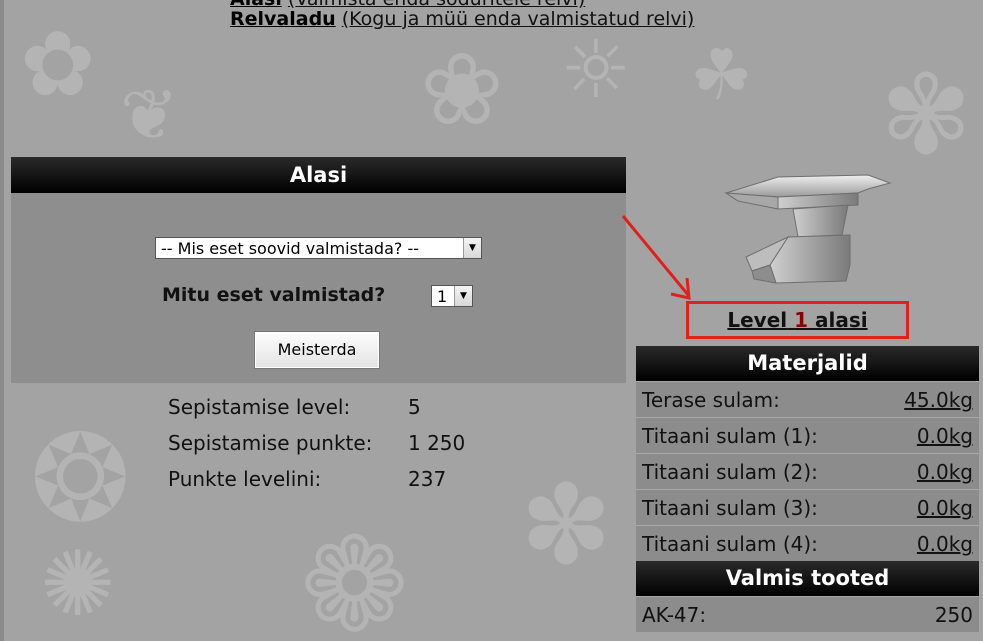 The image size is (983, 641). Describe the element at coordinates (730, 472) in the screenshot. I see `material-name: Titaani sulam (2):` at that location.